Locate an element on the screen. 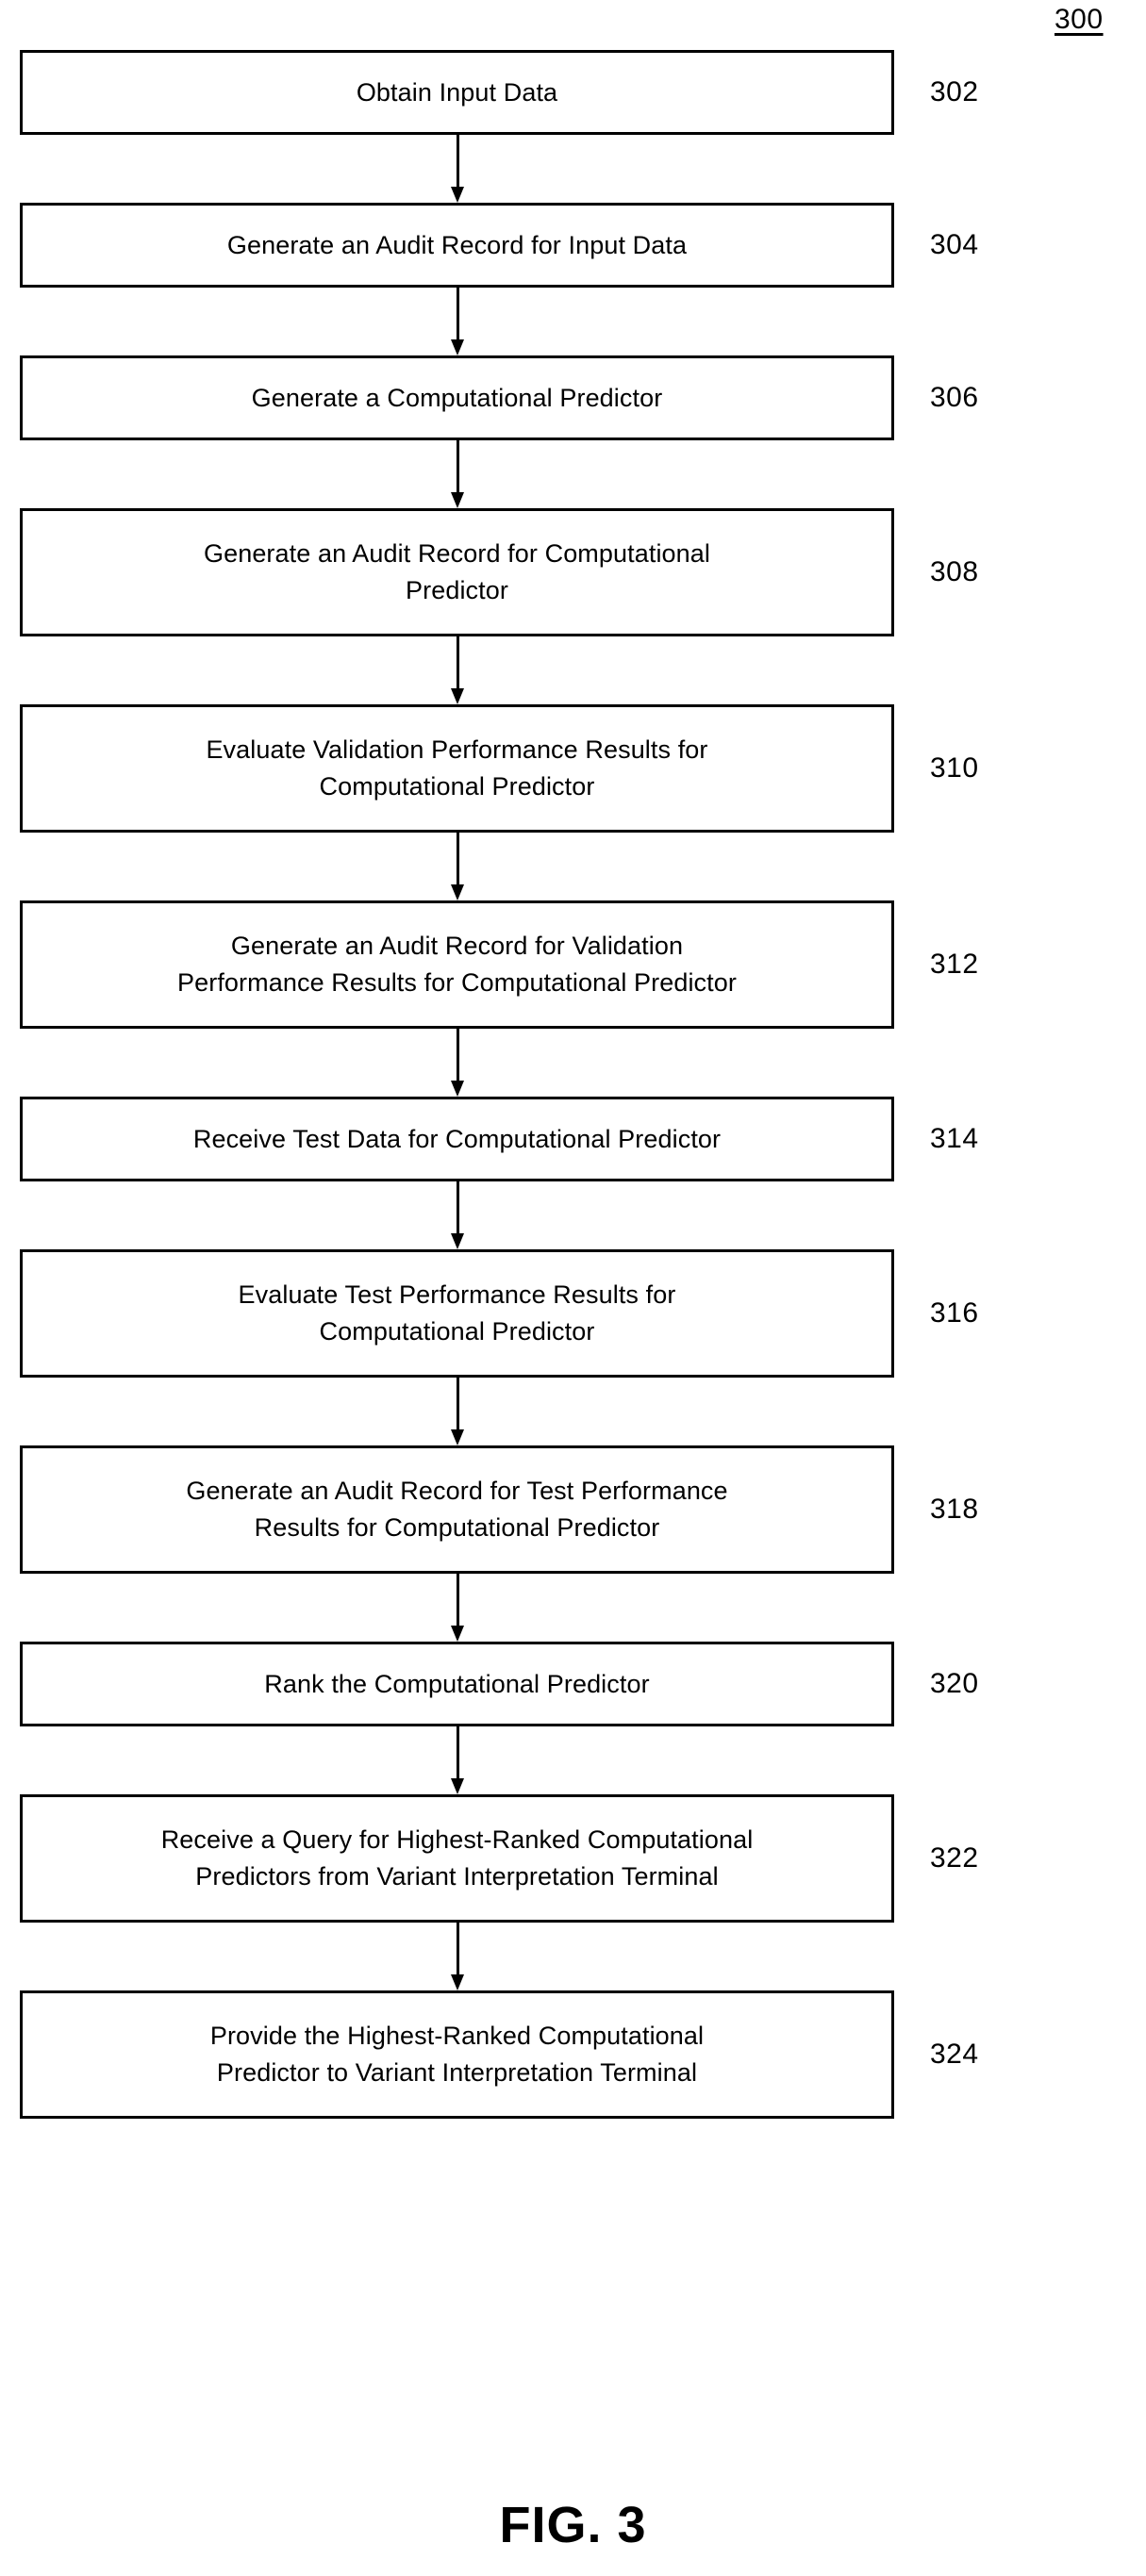 Image resolution: width=1146 pixels, height=2576 pixels. flowchart-step-number: 312 is located at coordinates (954, 964).